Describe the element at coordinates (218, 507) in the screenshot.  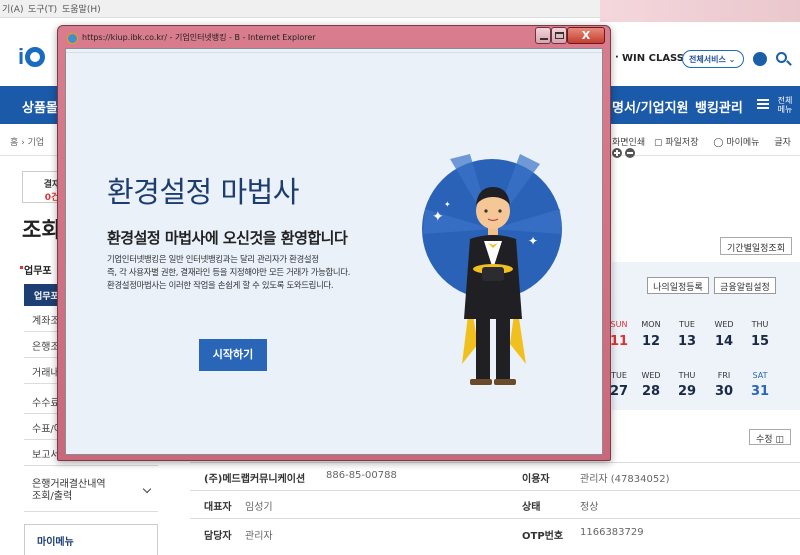
I see `rep-label: 대표자` at that location.